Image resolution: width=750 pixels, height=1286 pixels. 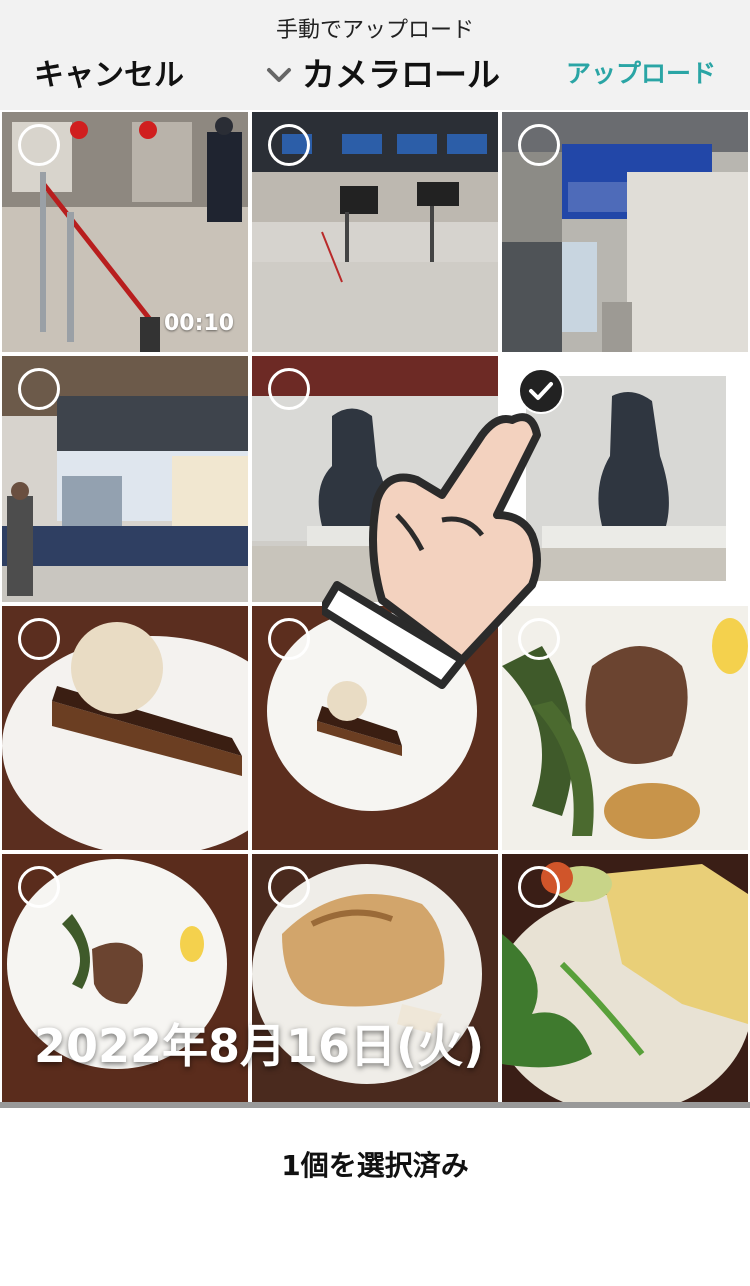 I want to click on selection-status: 1個を選択済み, so click(x=375, y=1165).